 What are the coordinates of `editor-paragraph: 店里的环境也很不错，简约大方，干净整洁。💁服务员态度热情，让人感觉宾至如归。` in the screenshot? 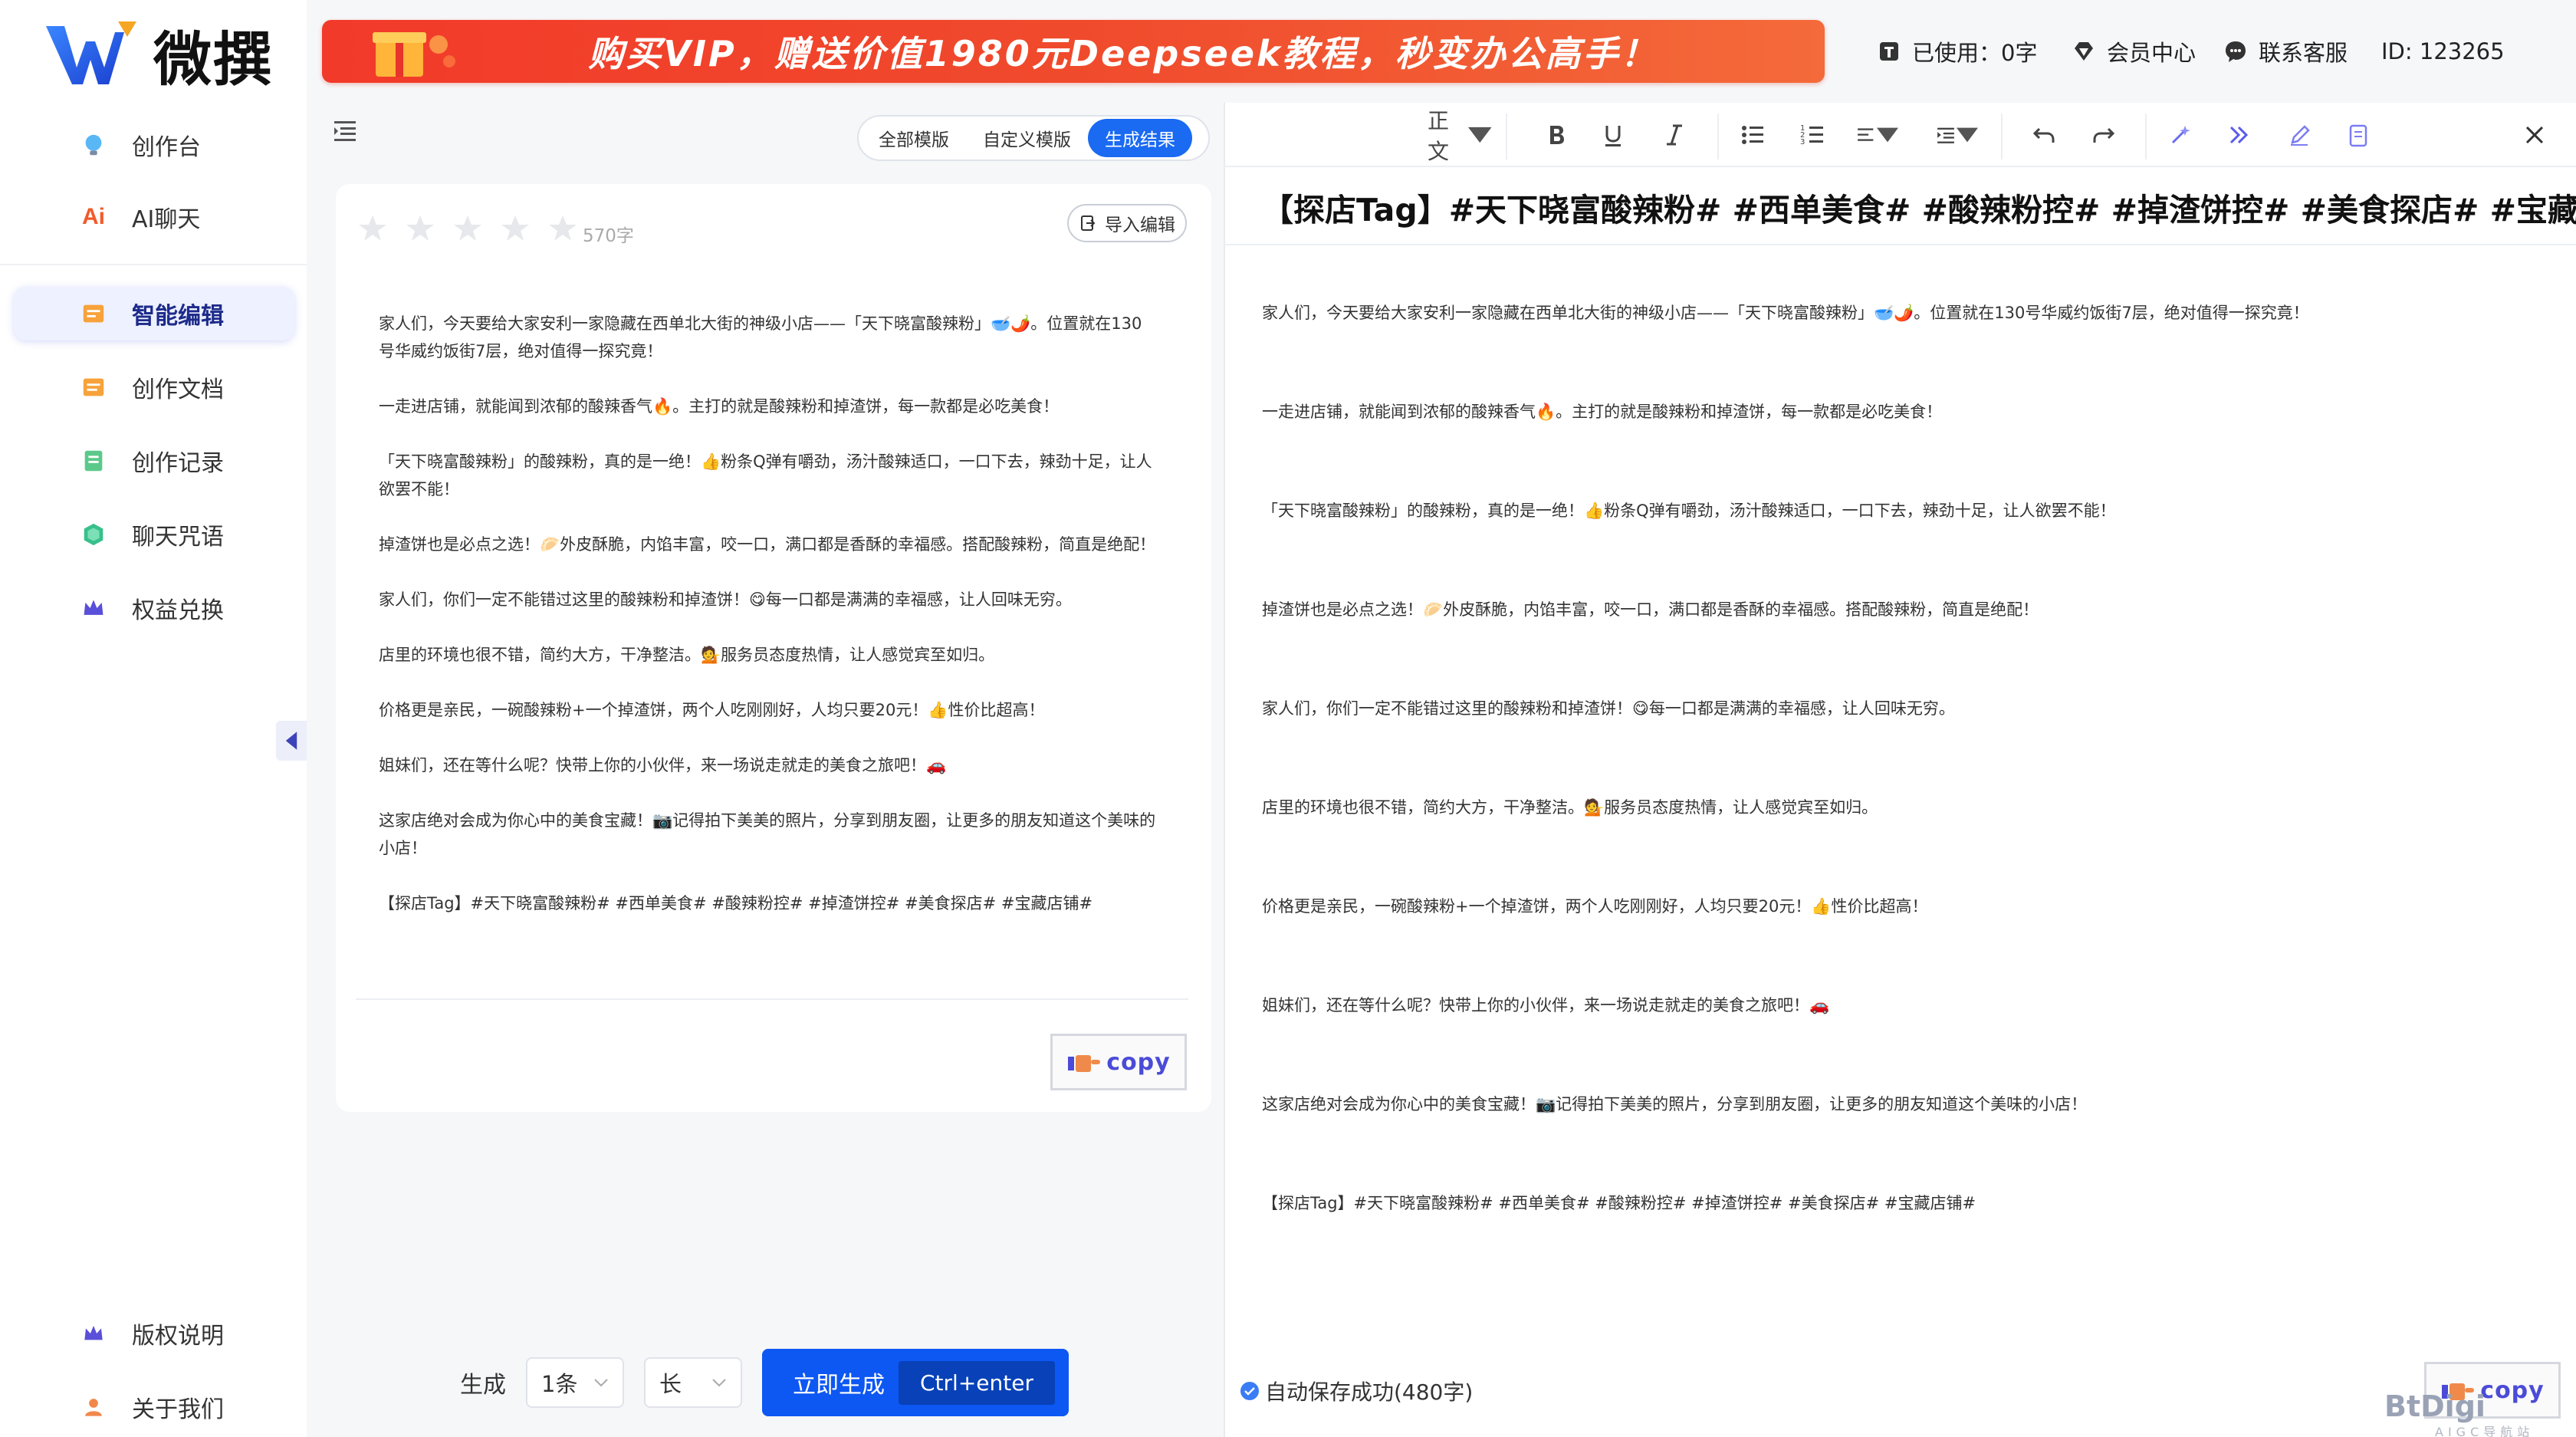 It's located at (1906, 843).